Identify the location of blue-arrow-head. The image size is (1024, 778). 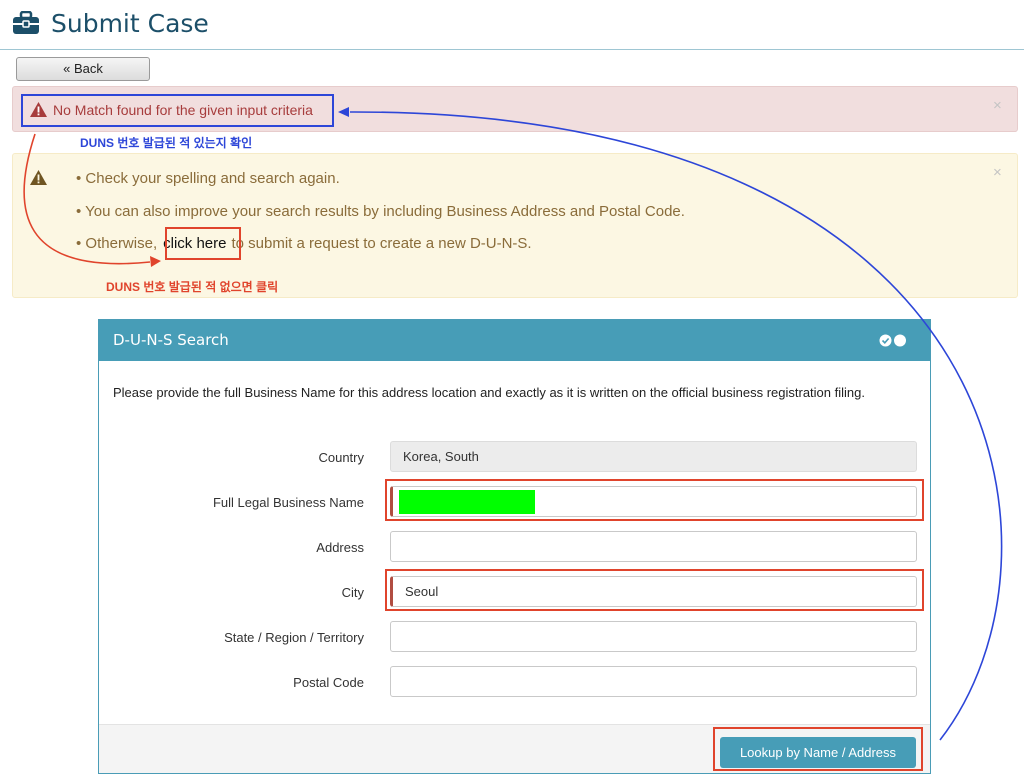
(343, 112).